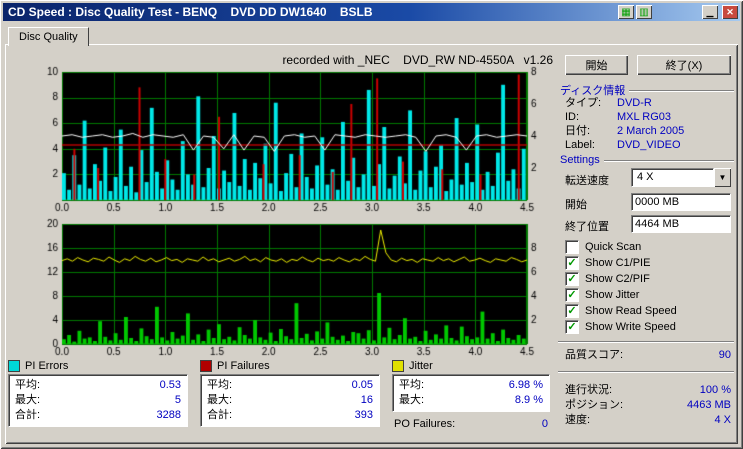  I want to click on status-rows: 進行状況: 100 % ポジション: 4463 MB 速度: 4 X, so click(648, 405).